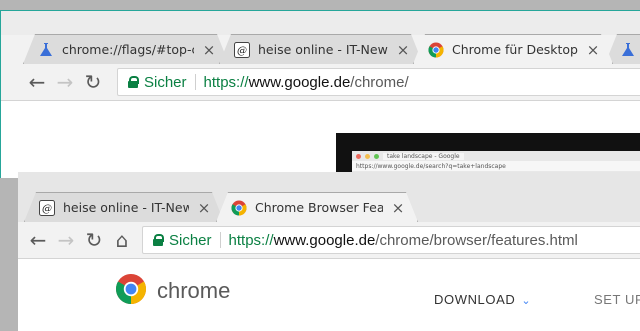 The height and width of the screenshot is (331, 640). Describe the element at coordinates (423, 156) in the screenshot. I see `mini-tab-title: take landscape - Google` at that location.